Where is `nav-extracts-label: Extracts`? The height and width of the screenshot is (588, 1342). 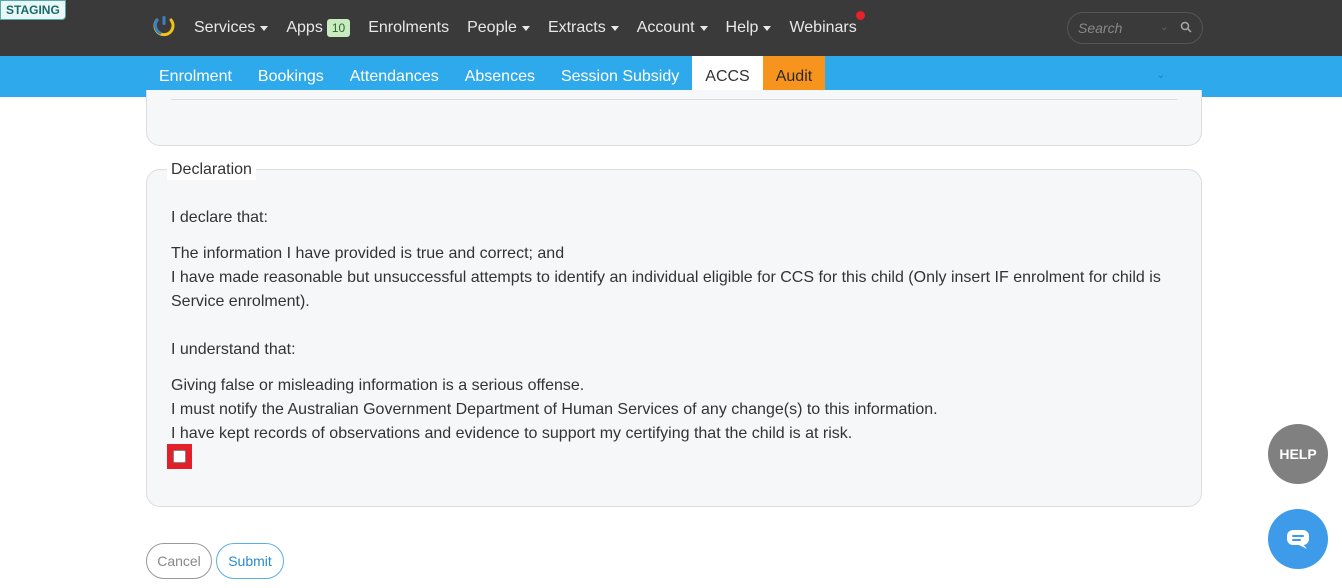 nav-extracts-label: Extracts is located at coordinates (576, 27).